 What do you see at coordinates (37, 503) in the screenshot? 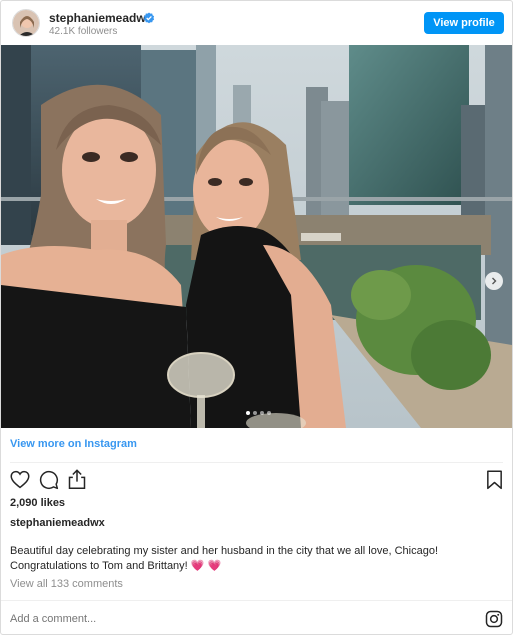
I see `like-count: 2,090 likes` at bounding box center [37, 503].